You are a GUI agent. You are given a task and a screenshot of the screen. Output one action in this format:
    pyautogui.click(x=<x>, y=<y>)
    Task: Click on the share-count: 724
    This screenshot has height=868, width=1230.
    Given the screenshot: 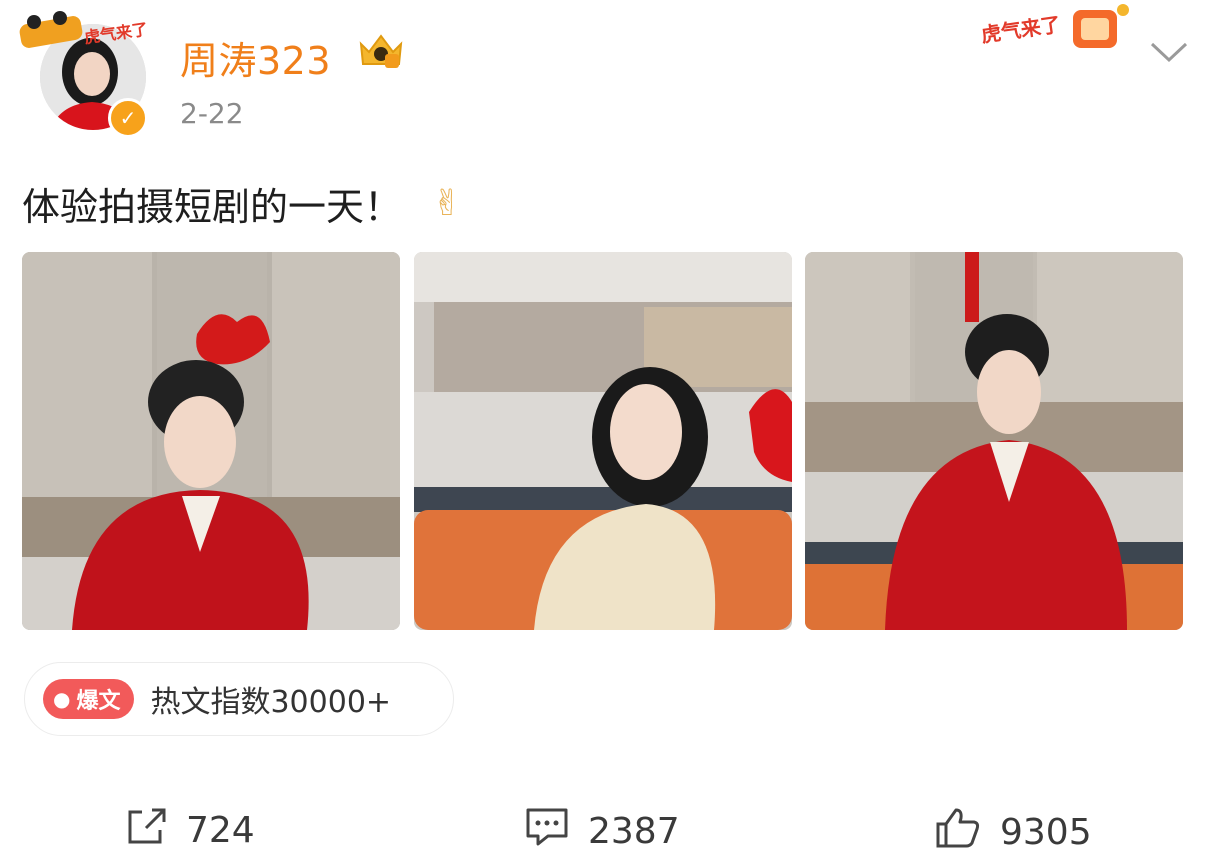 What is the action you would take?
    pyautogui.click(x=220, y=830)
    